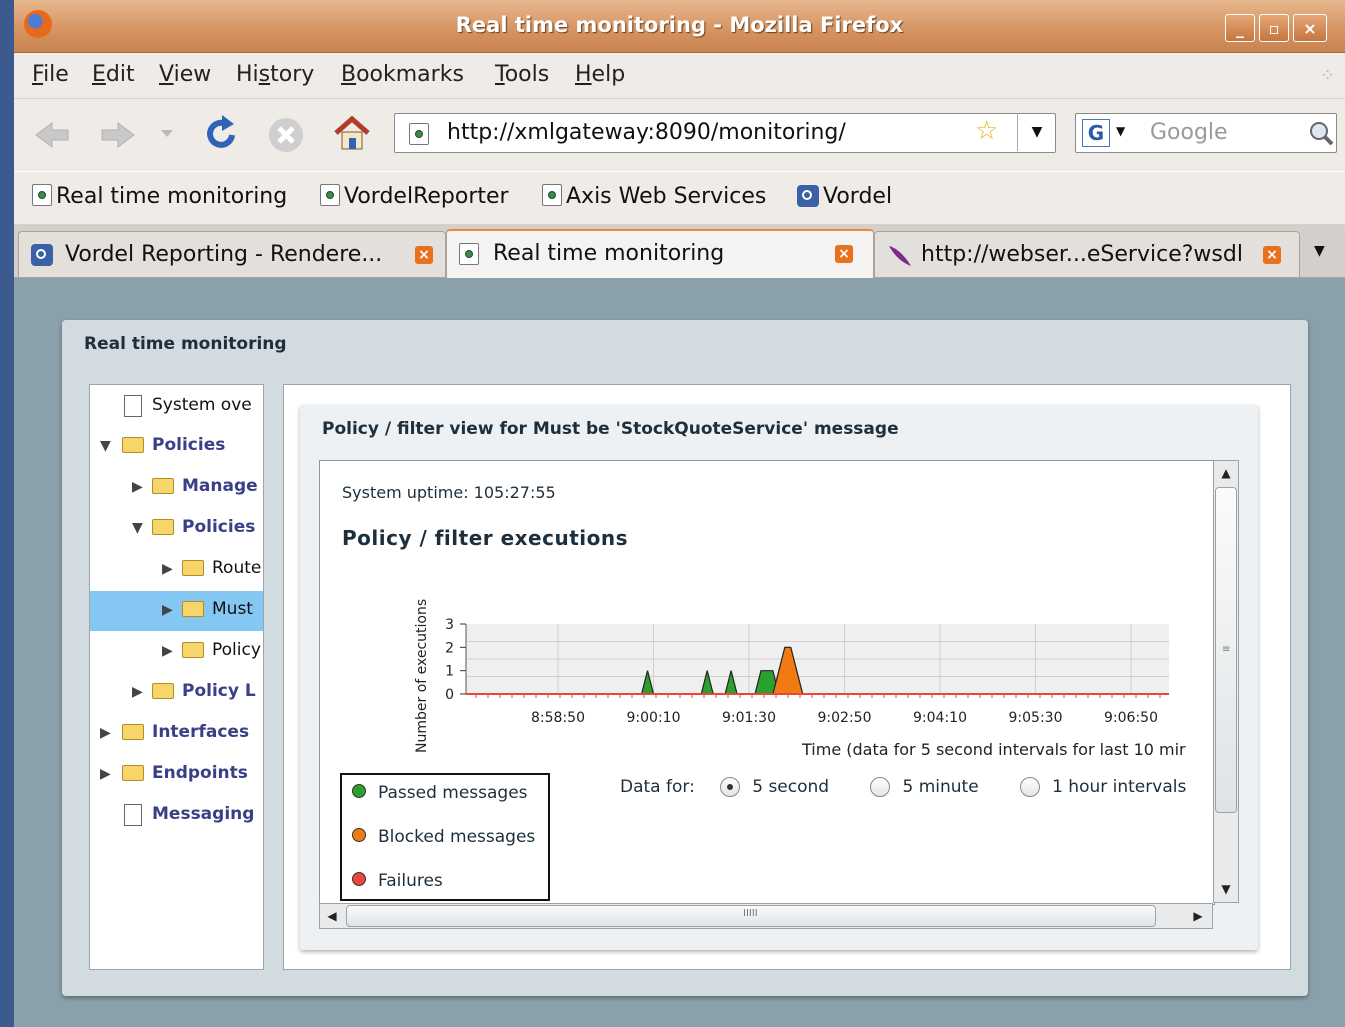  What do you see at coordinates (1087, 254) in the screenshot?
I see `tab-wsdl: http://webser...eService?wsdl ×` at bounding box center [1087, 254].